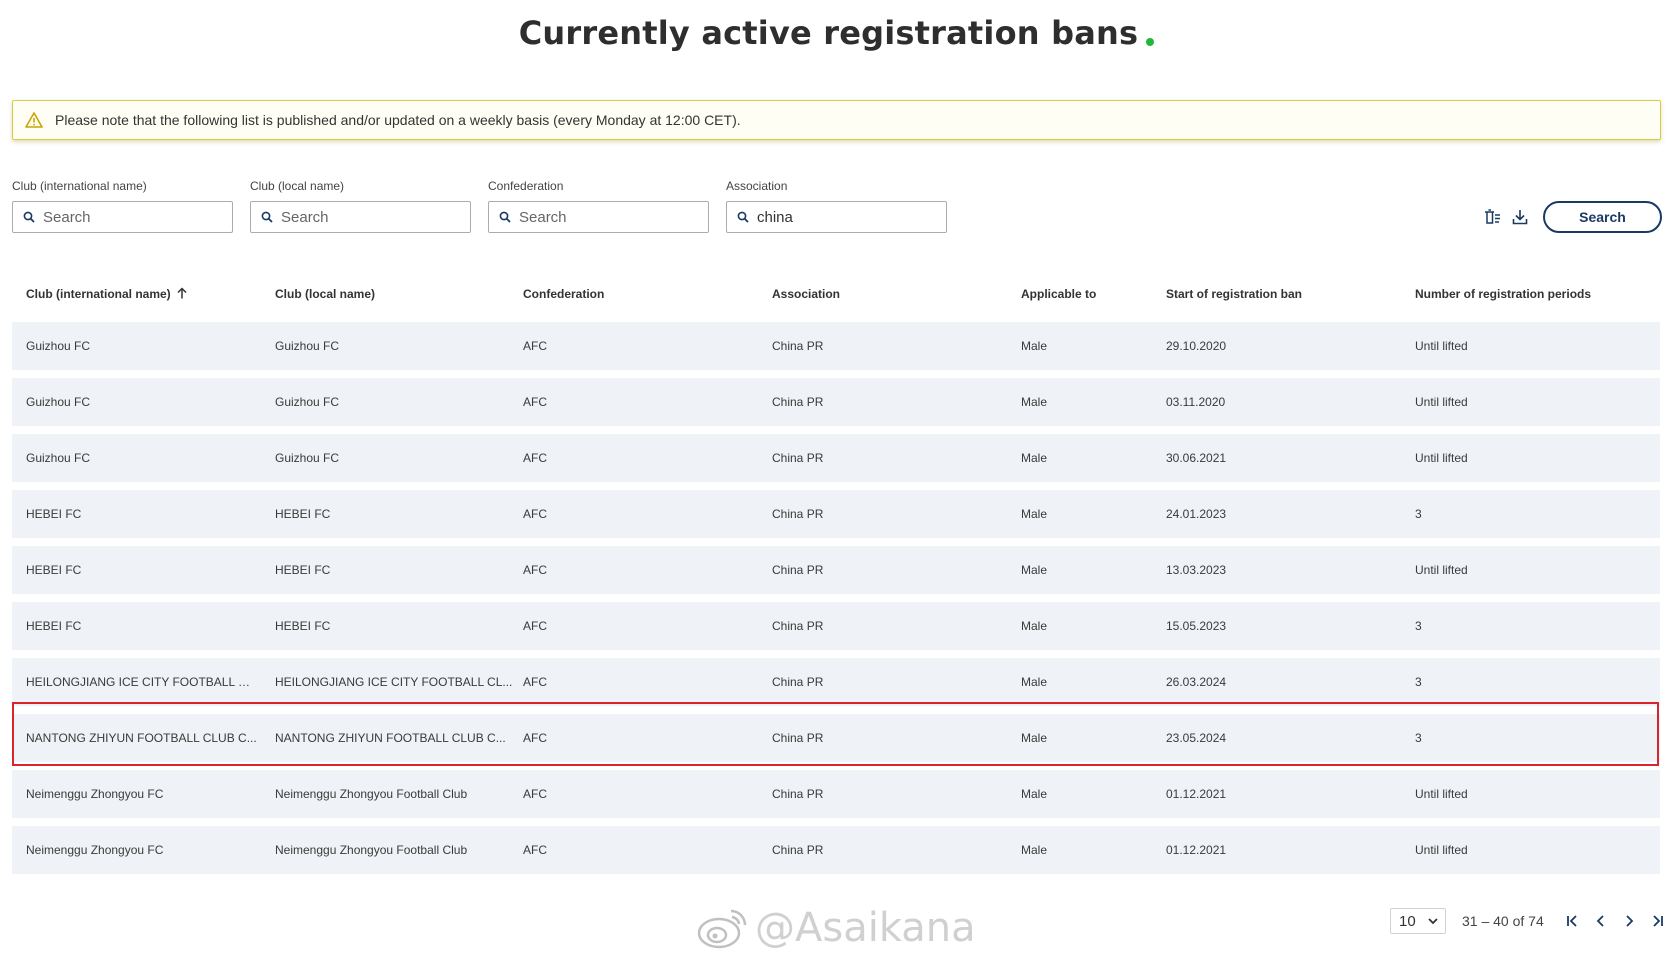  Describe the element at coordinates (395, 294) in the screenshot. I see `column-header-club-local: Club (local name)` at that location.